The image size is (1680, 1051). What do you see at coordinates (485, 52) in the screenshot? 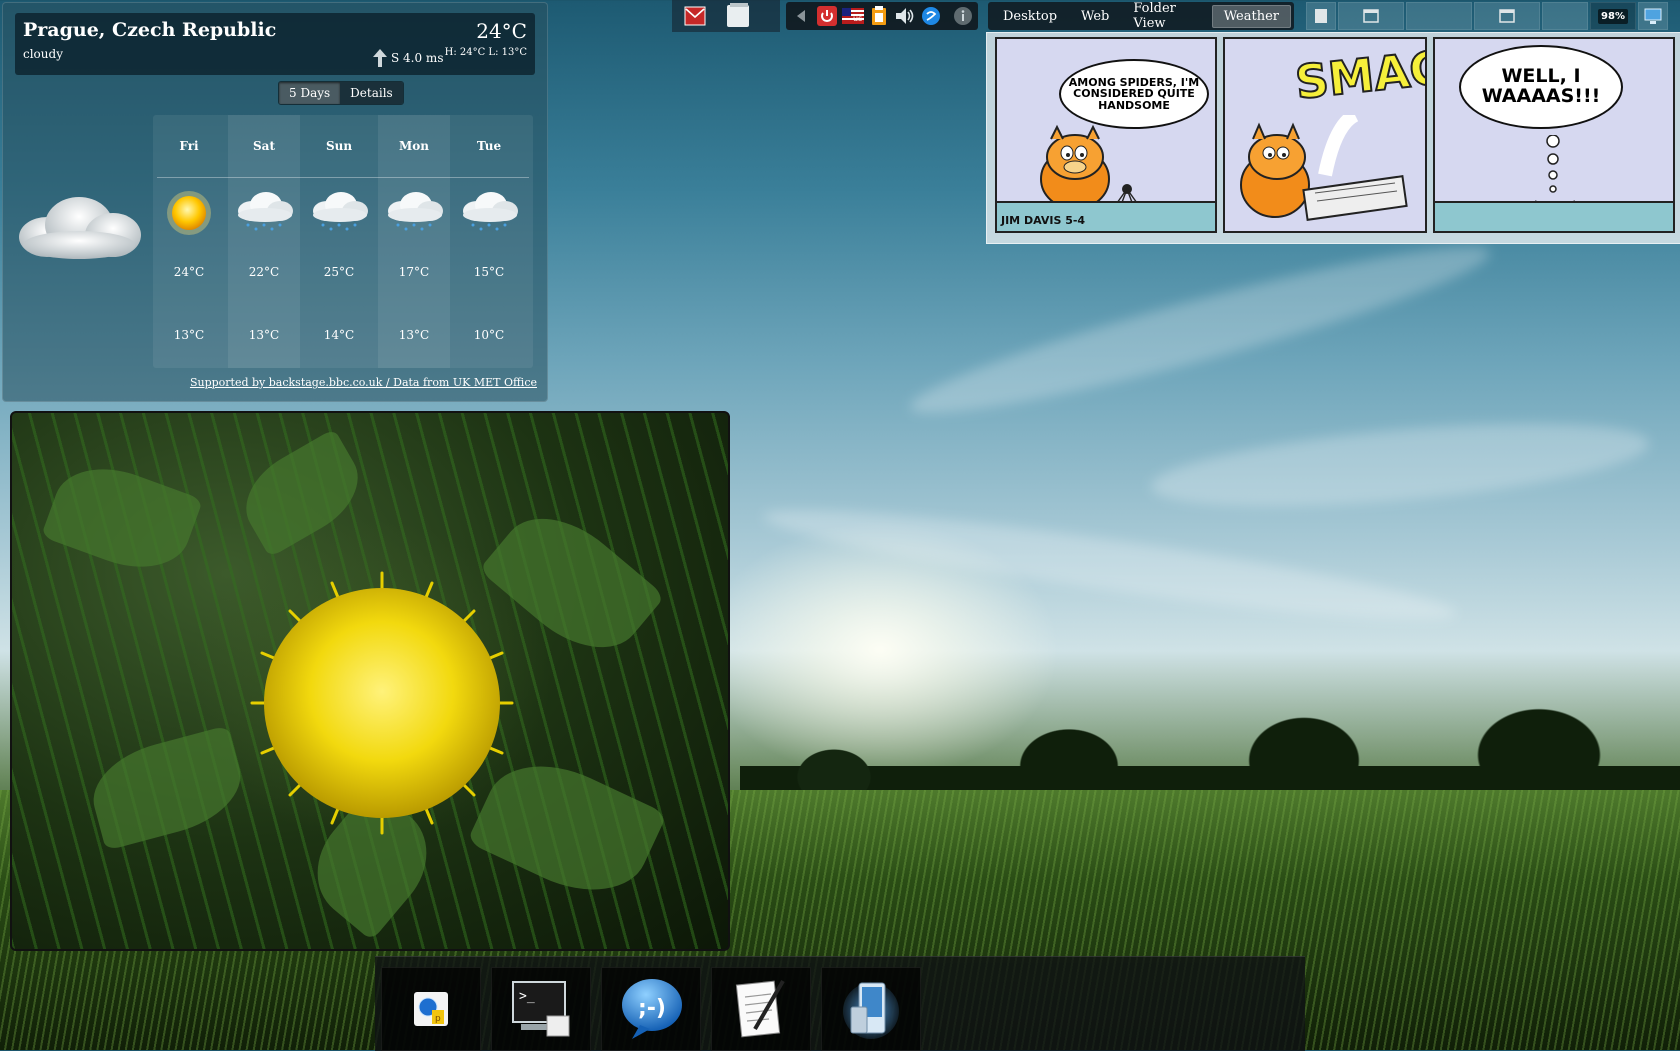
I see `weather-high-low: H: 24°C L: 13°C` at bounding box center [485, 52].